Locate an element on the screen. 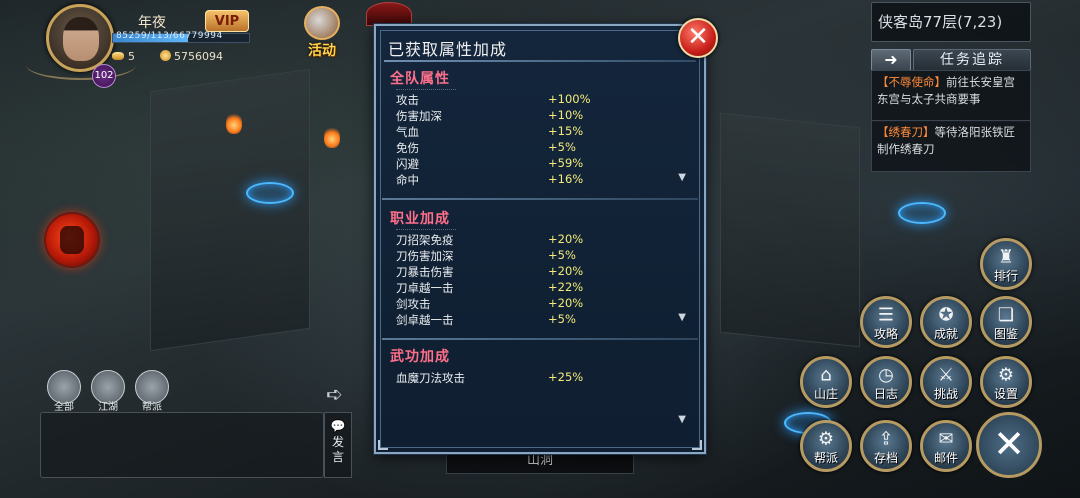 This screenshot has width=1080, height=498. quest-collapse-button: ➜ is located at coordinates (891, 60).